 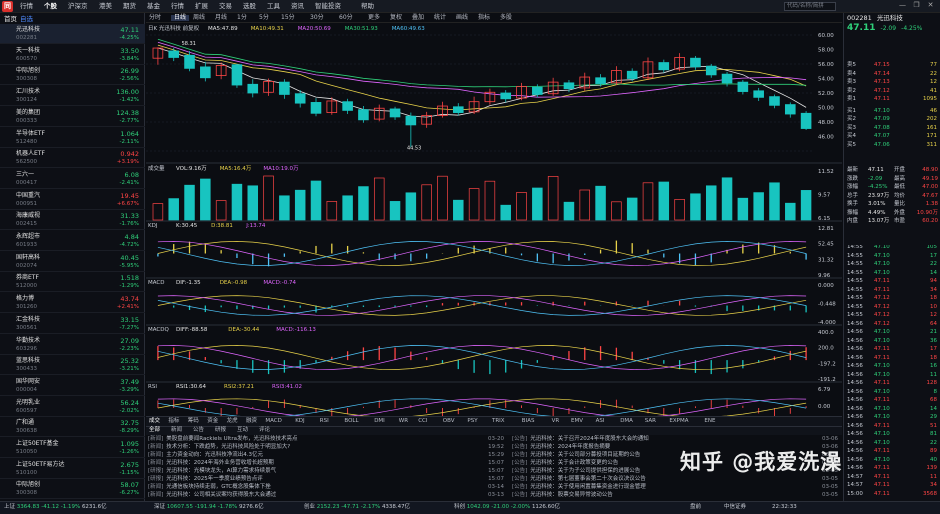 I want to click on menu-item-7: 扩展, so click(x=201, y=6).